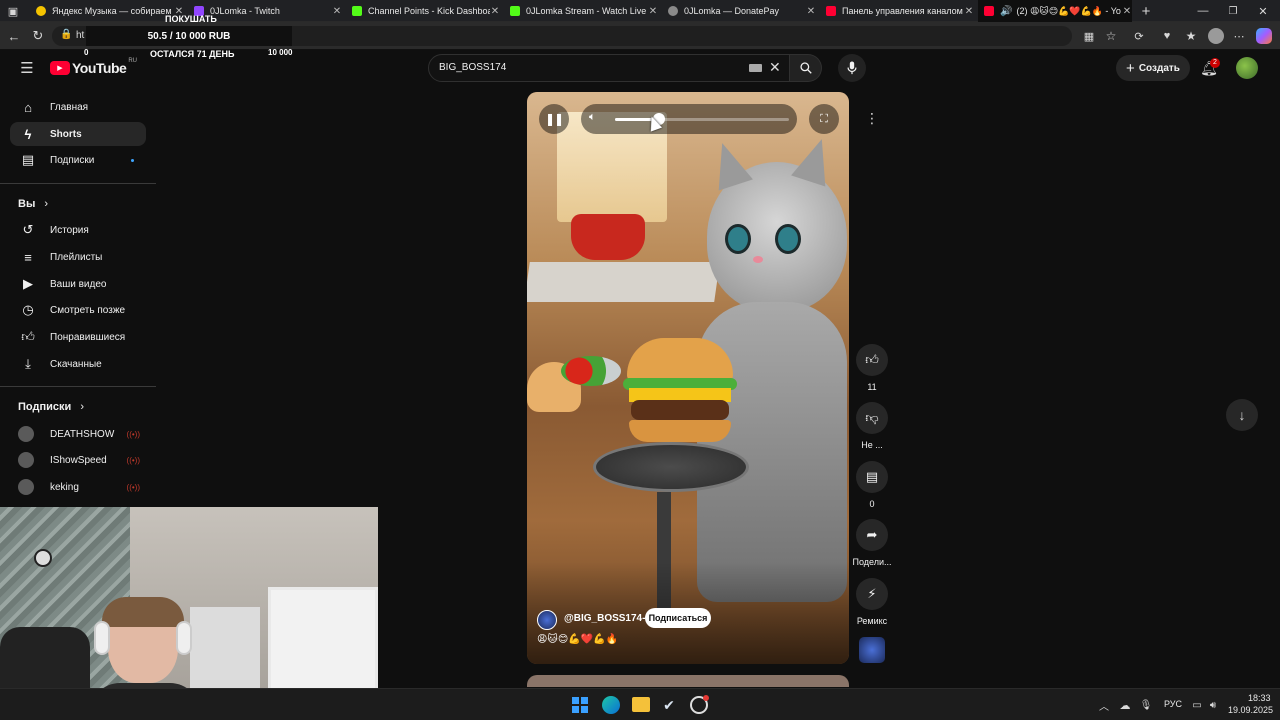 The width and height of the screenshot is (1280, 720). I want to click on fullscreen-button: ⛶, so click(824, 119).